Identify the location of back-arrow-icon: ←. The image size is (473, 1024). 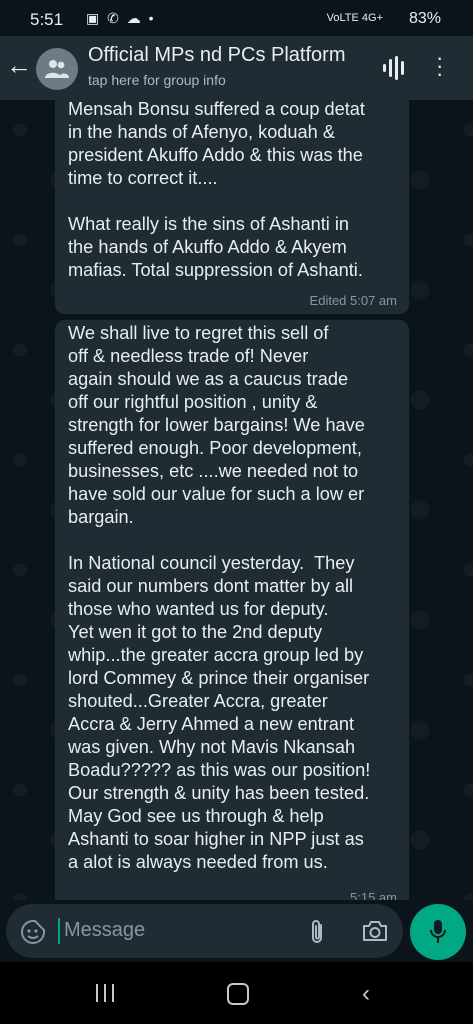
(19, 65).